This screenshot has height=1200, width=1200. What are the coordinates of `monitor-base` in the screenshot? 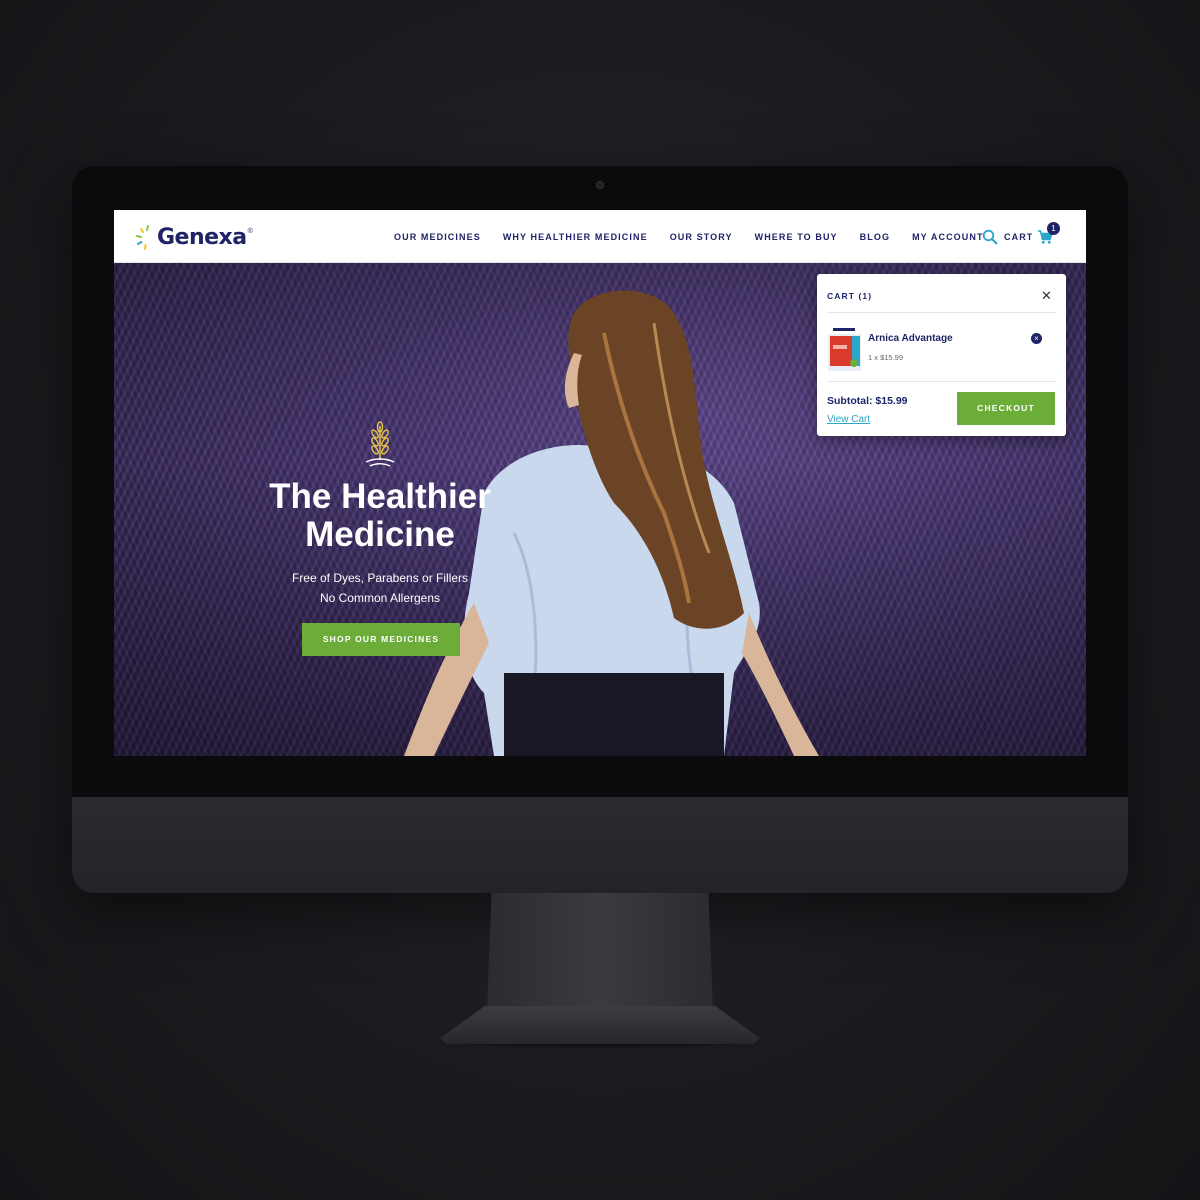 It's located at (600, 1025).